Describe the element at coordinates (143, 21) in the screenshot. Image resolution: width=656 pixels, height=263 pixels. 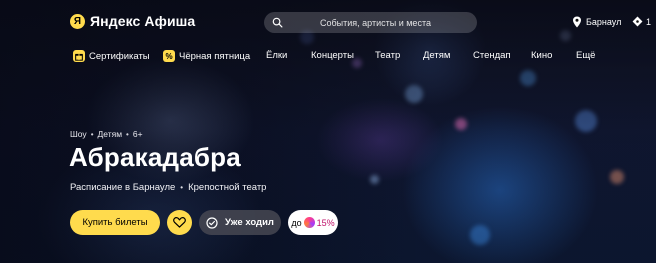
I see `logo-text: Яндекс Афиша` at that location.